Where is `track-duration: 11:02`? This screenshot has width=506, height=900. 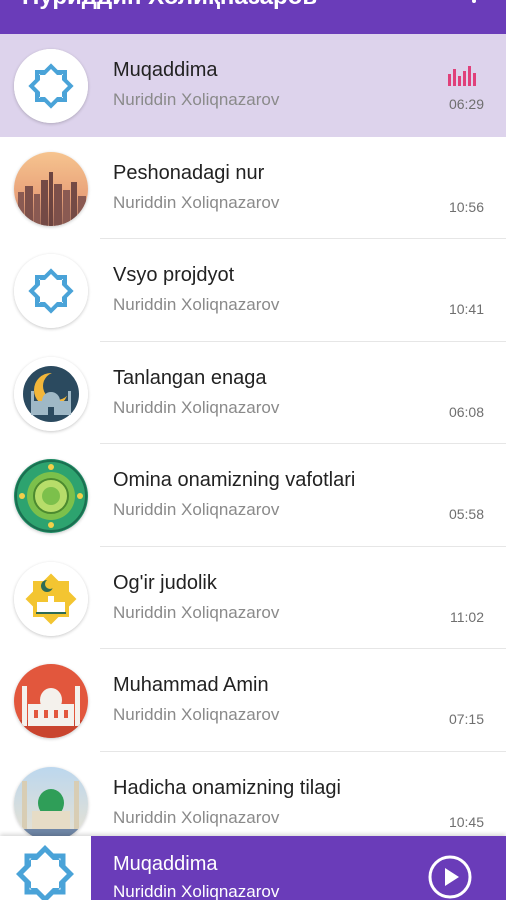 track-duration: 11:02 is located at coordinates (467, 616).